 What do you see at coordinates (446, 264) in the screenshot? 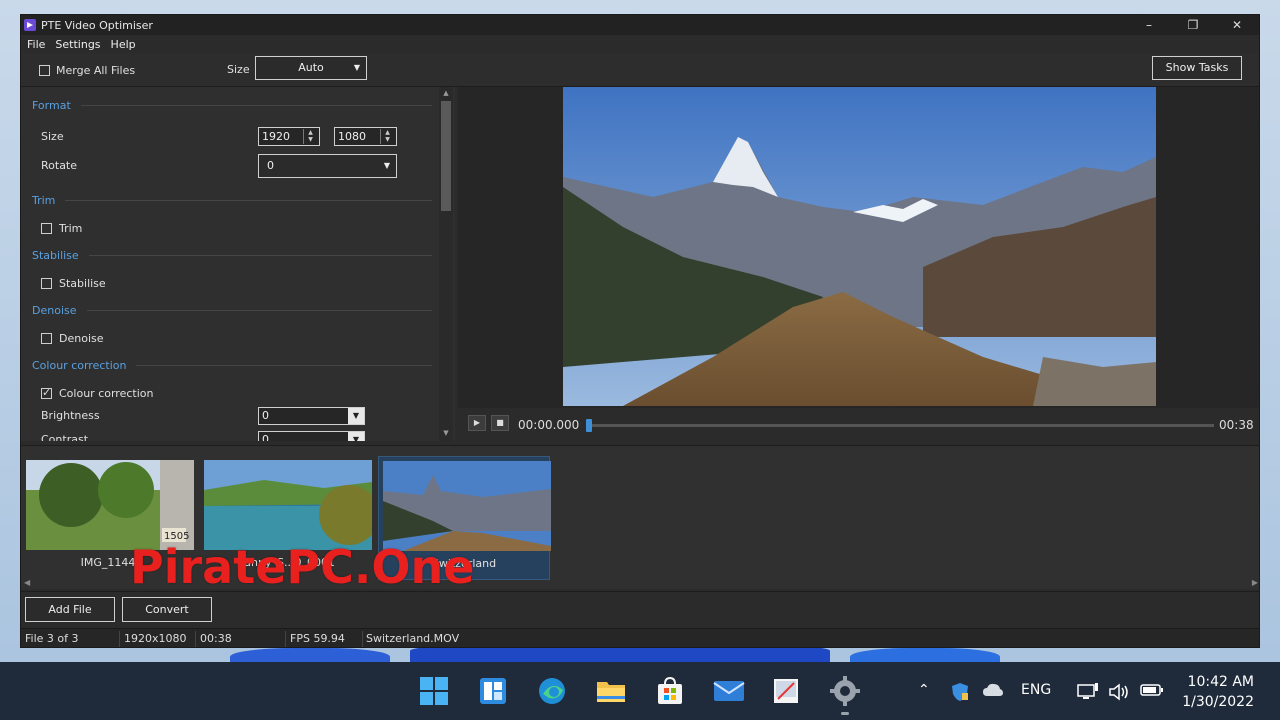
I see `settings-scrollbar: ▲ ▼` at bounding box center [446, 264].